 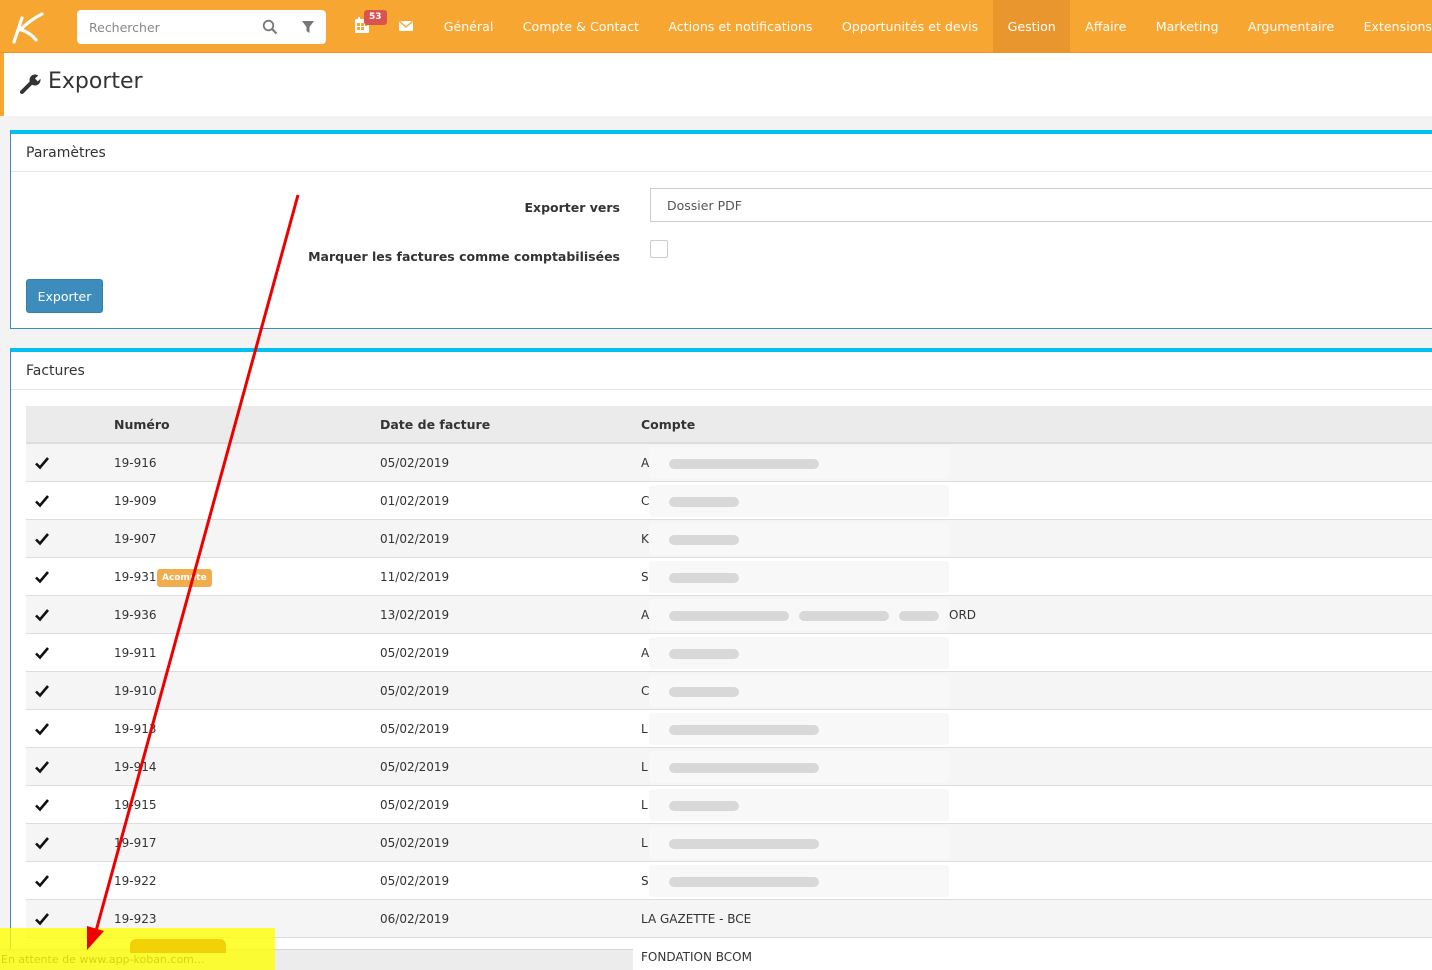 What do you see at coordinates (910, 26) in the screenshot?
I see `nav-item-opportunités-et-devis: Opportunités et devis` at bounding box center [910, 26].